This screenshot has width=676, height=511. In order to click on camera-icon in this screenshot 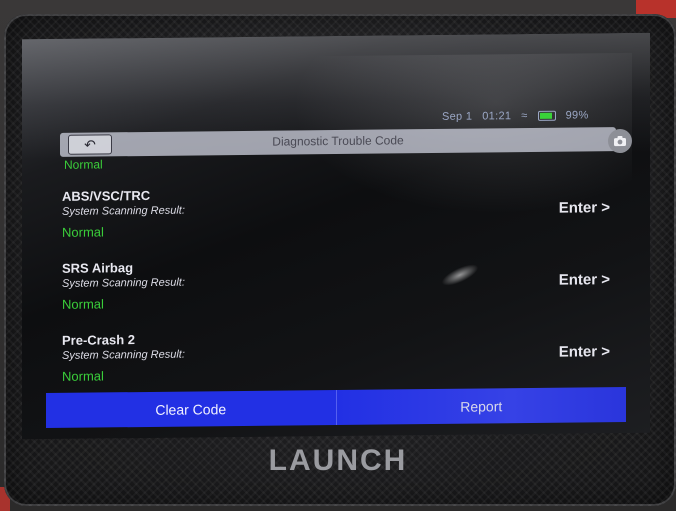, I will do `click(620, 141)`.